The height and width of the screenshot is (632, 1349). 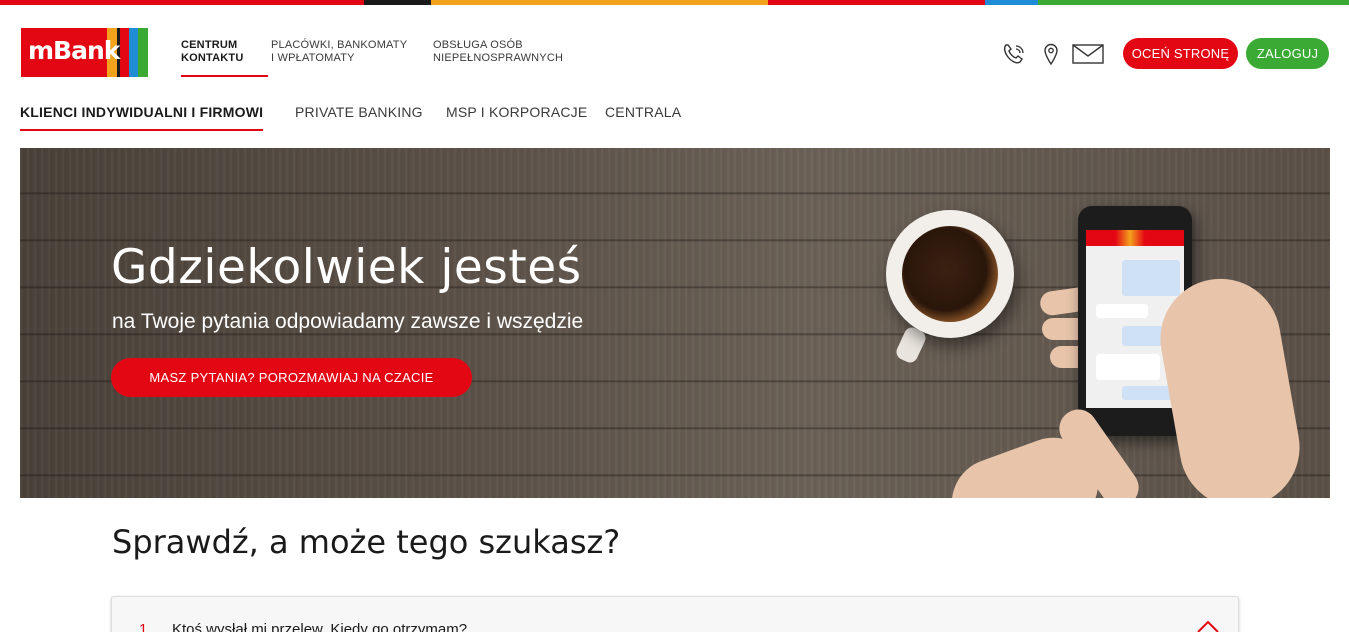 I want to click on location-pin-icon, so click(x=1051, y=54).